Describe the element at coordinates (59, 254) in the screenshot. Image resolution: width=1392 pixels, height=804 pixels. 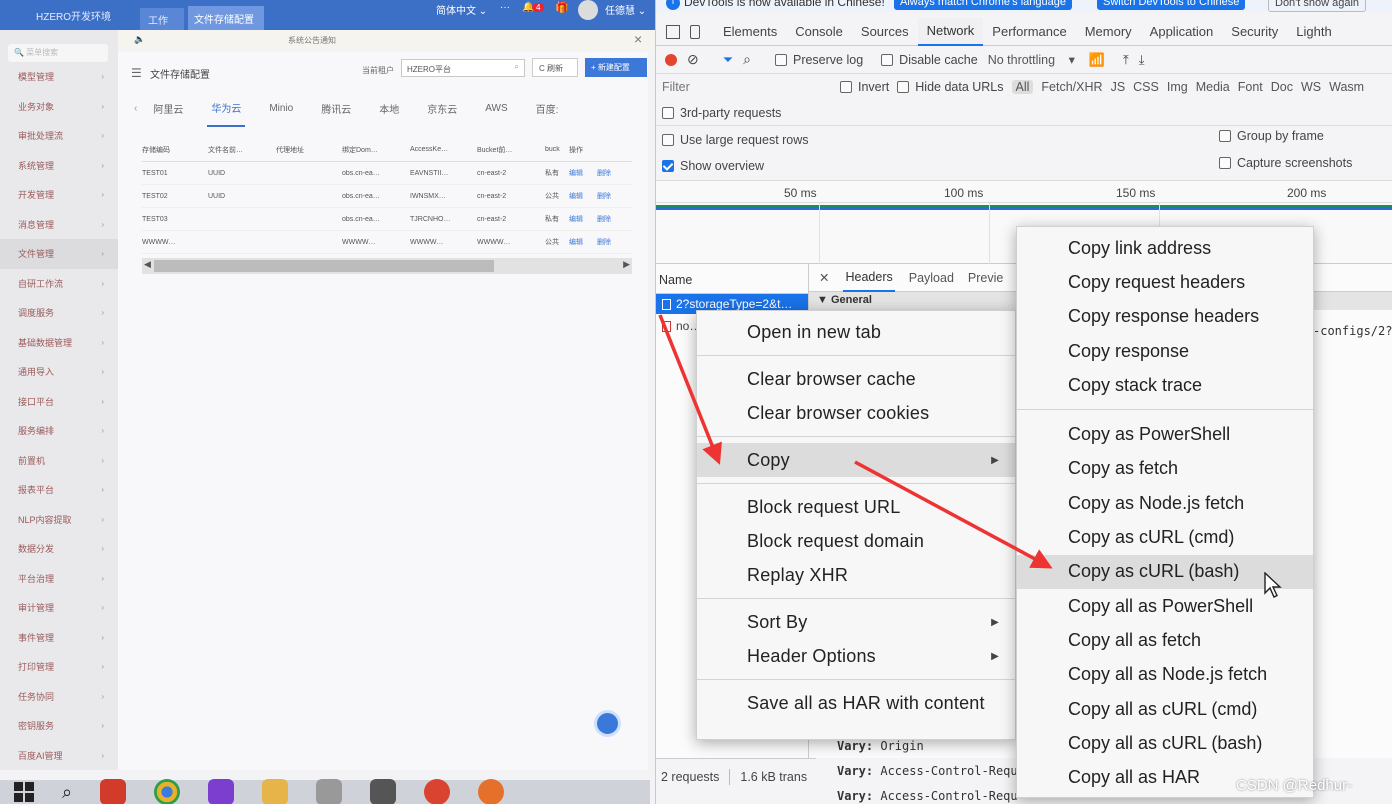
I see `sidebar-item: 文件管理 ›` at that location.